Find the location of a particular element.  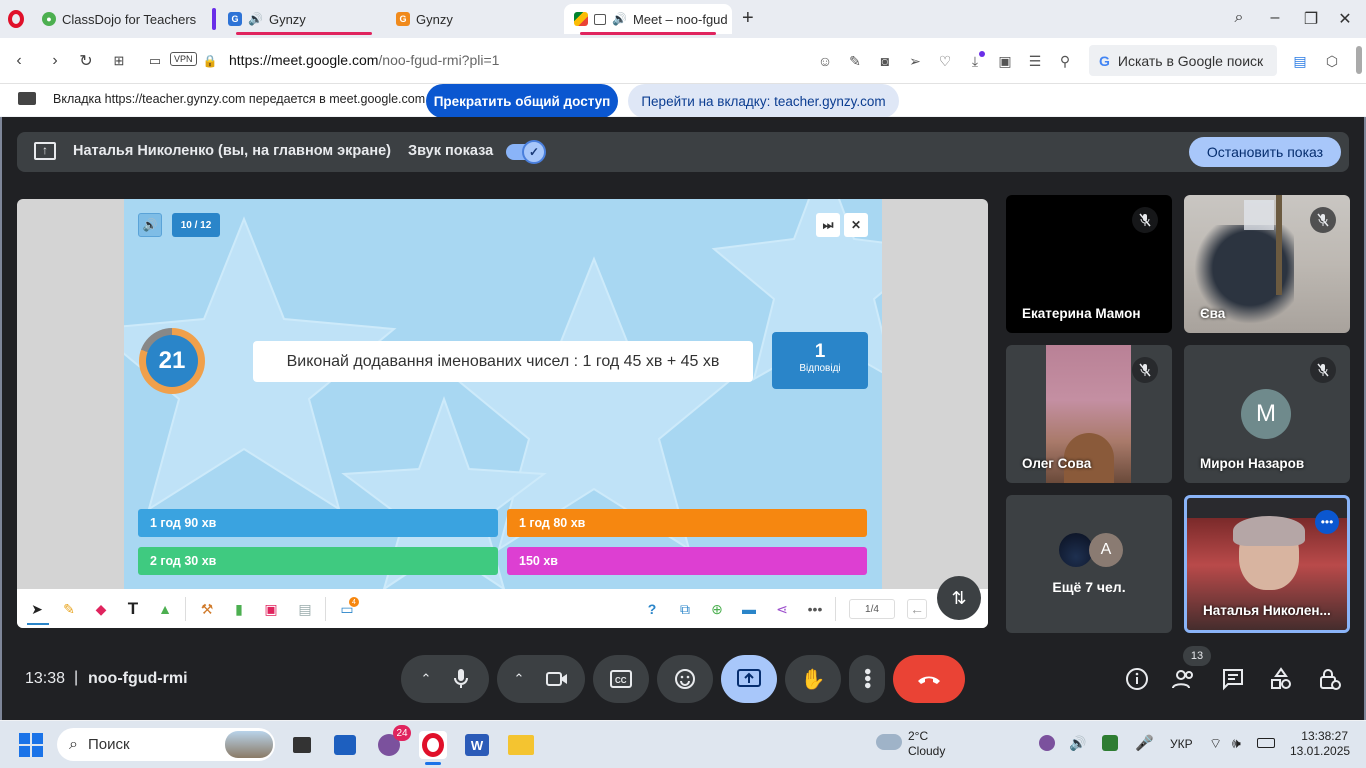

participant-tile: Олег Сова is located at coordinates (1089, 414).